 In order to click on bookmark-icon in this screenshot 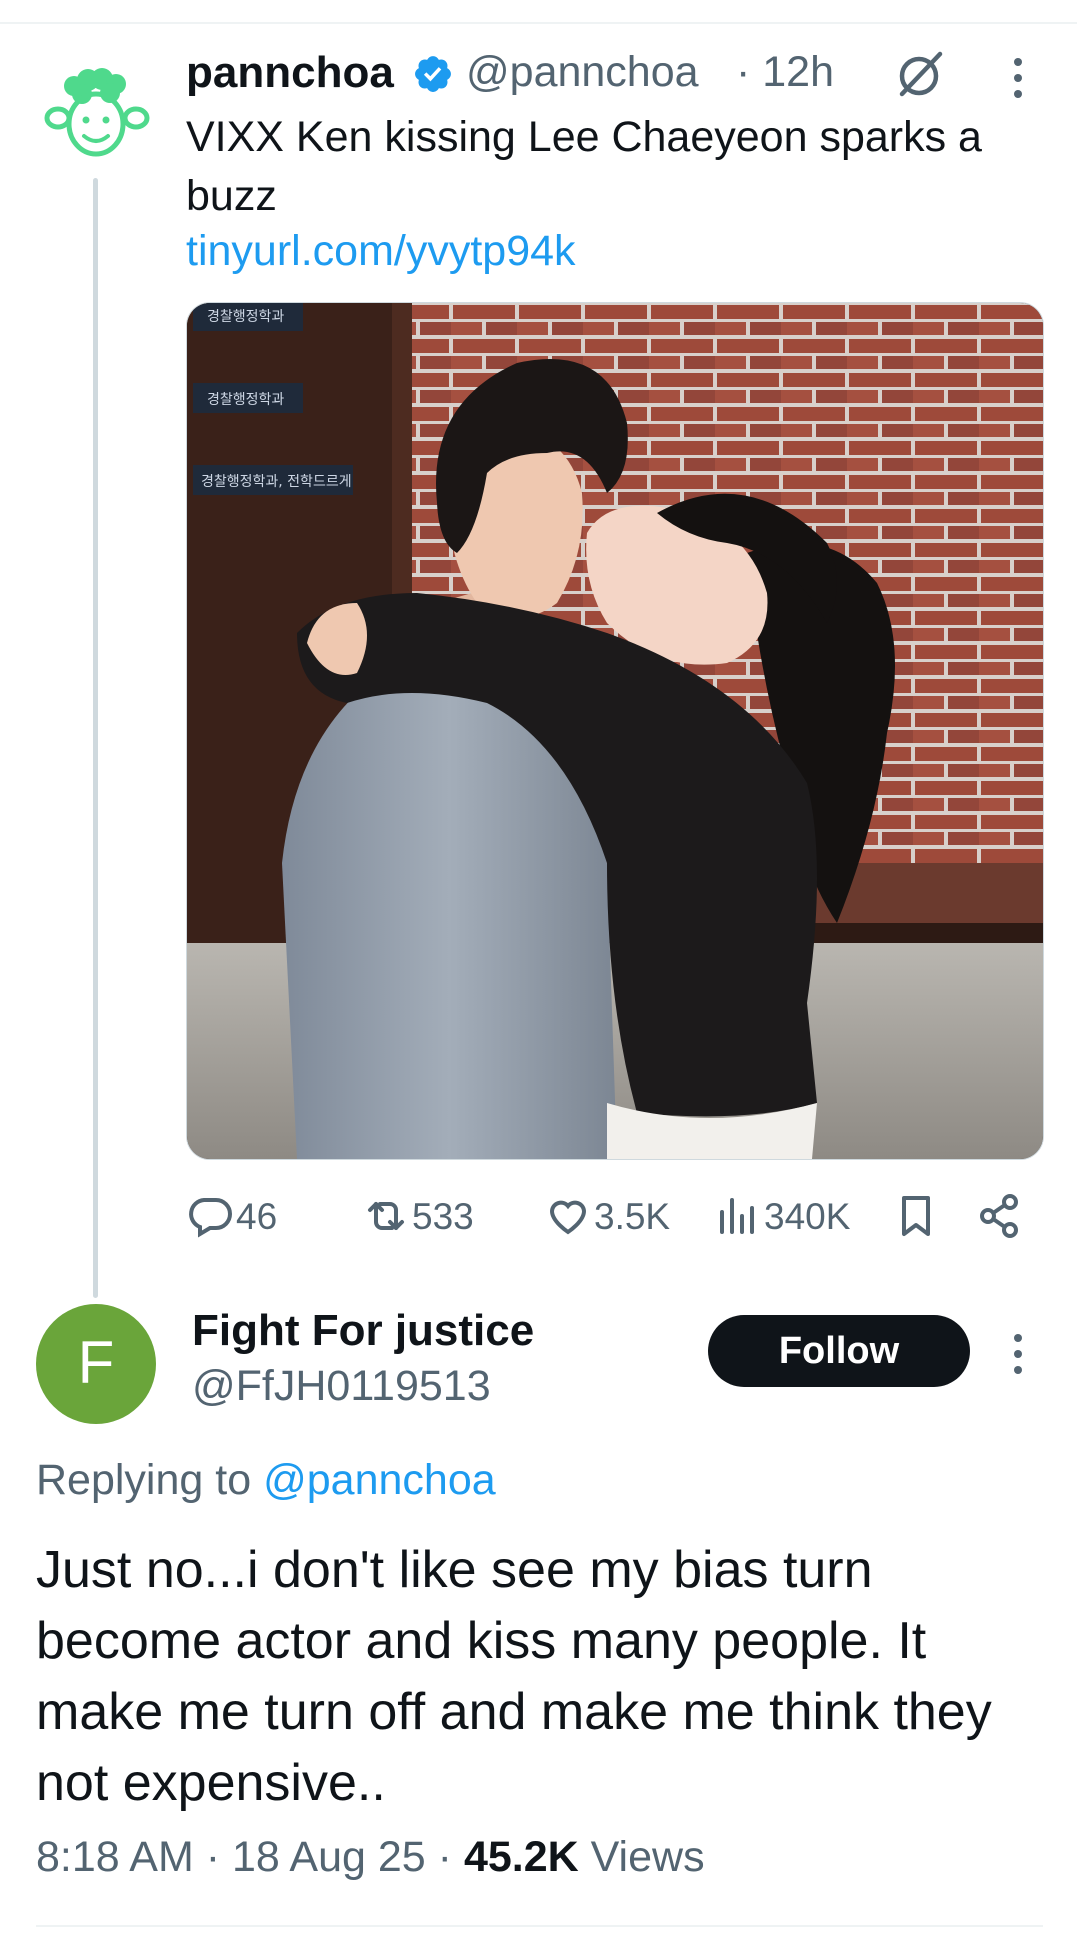, I will do `click(916, 1216)`.